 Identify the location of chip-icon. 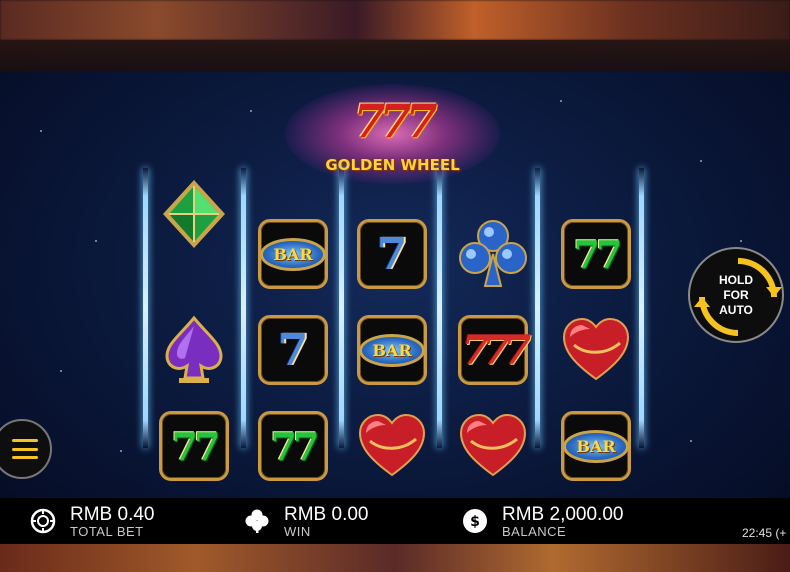
(43, 521).